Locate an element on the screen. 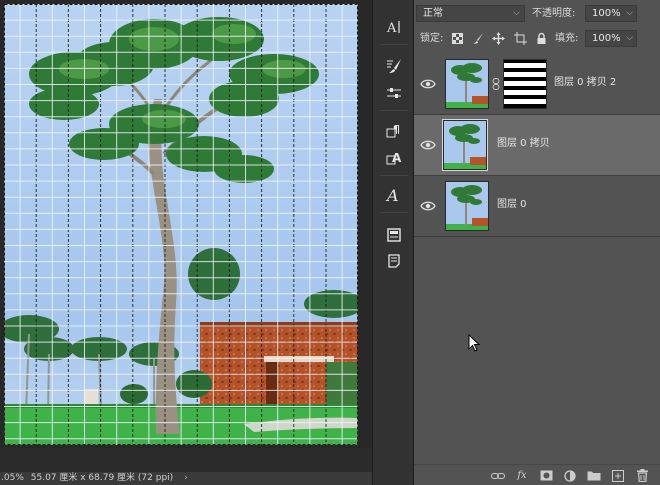 This screenshot has height=485, width=660. character-icon: A is located at coordinates (394, 27).